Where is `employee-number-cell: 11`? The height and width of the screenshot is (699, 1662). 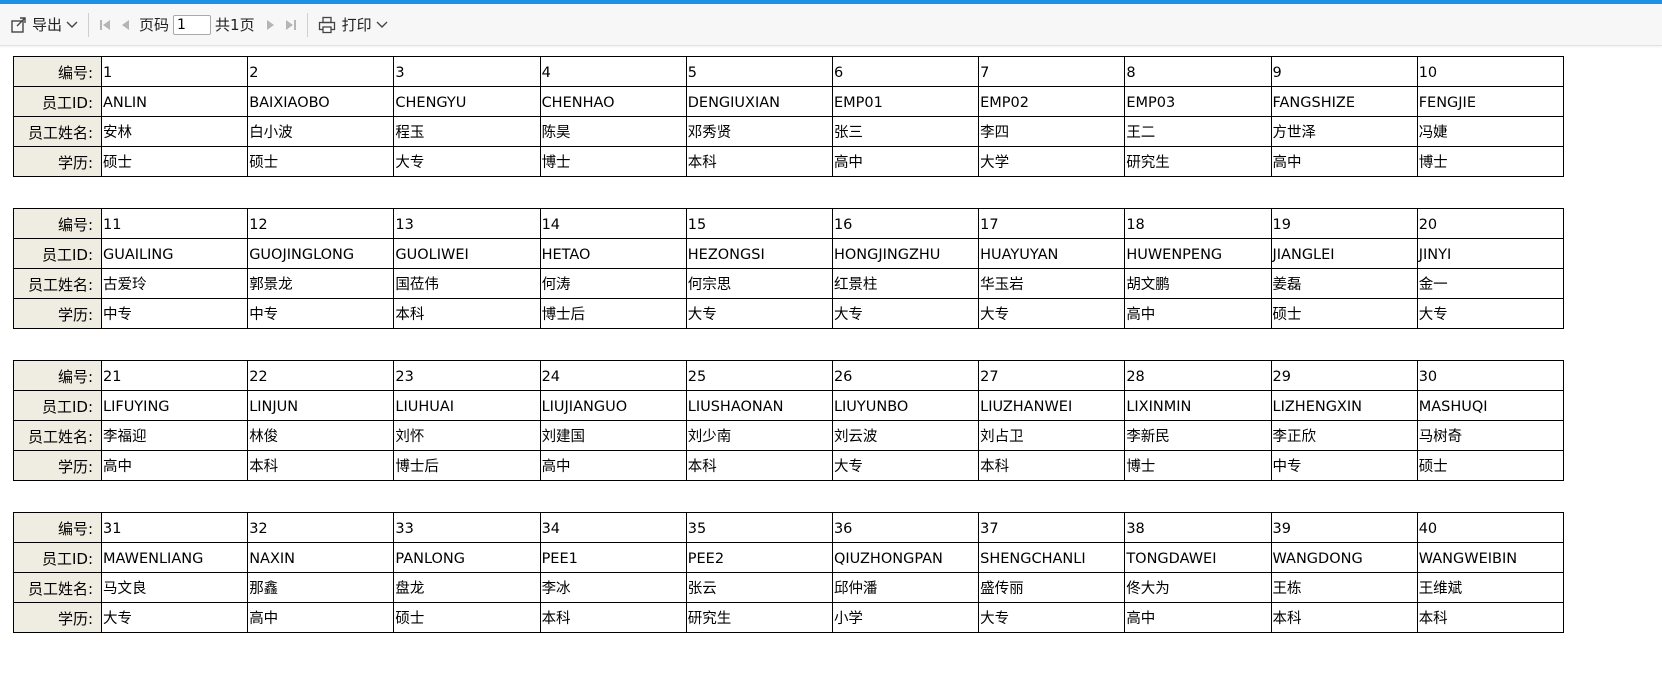
employee-number-cell: 11 is located at coordinates (174, 223).